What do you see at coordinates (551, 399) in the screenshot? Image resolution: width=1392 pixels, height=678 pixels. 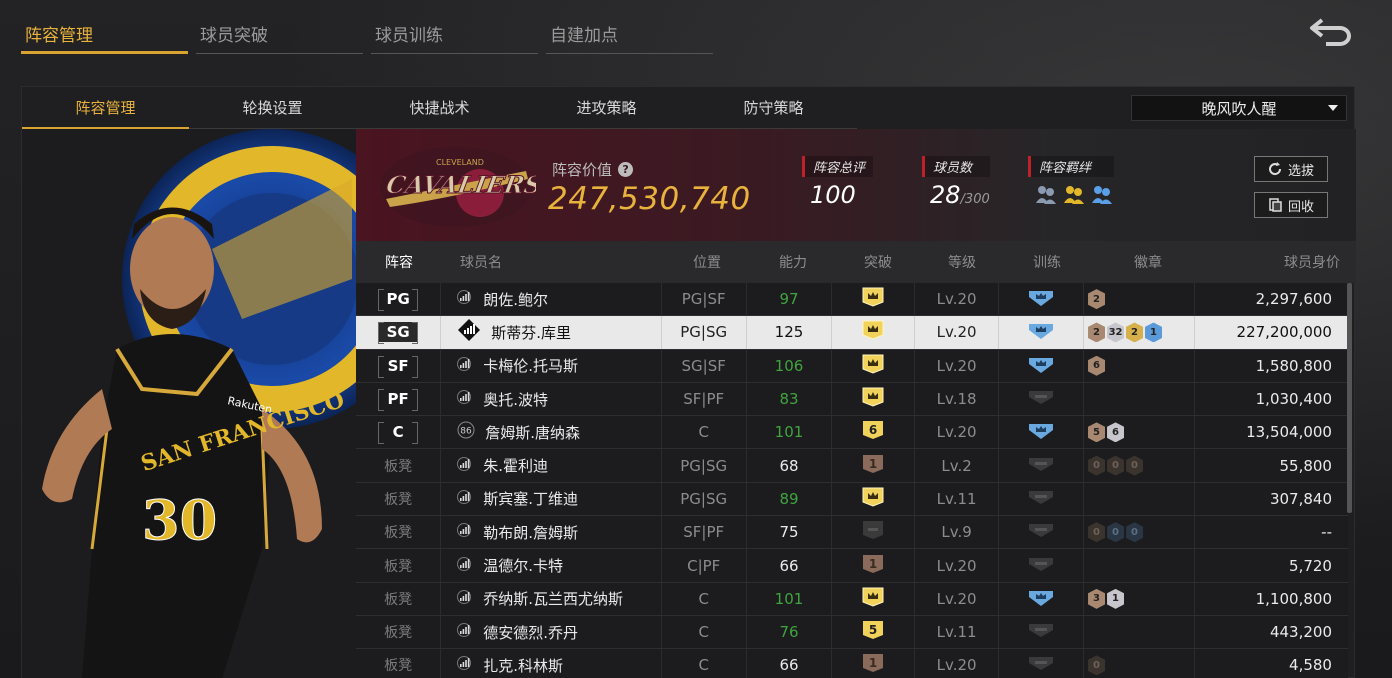 I see `cell-player-name: 奥托.波特` at bounding box center [551, 399].